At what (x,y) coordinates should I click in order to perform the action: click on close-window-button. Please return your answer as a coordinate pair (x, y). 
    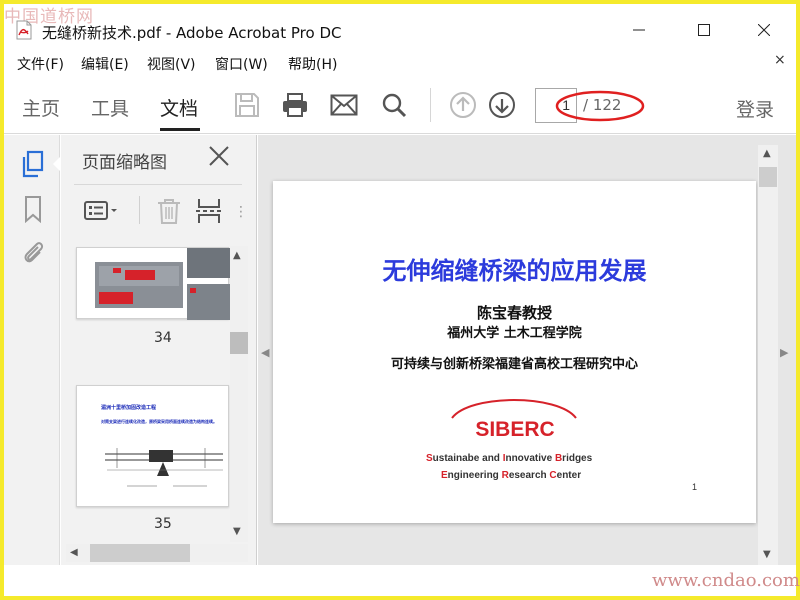
    Looking at the image, I should click on (764, 30).